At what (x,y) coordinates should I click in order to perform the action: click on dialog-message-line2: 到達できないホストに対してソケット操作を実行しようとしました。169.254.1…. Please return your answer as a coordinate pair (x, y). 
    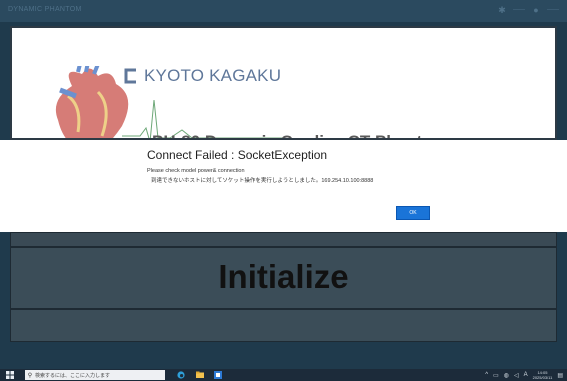
    Looking at the image, I should click on (262, 181).